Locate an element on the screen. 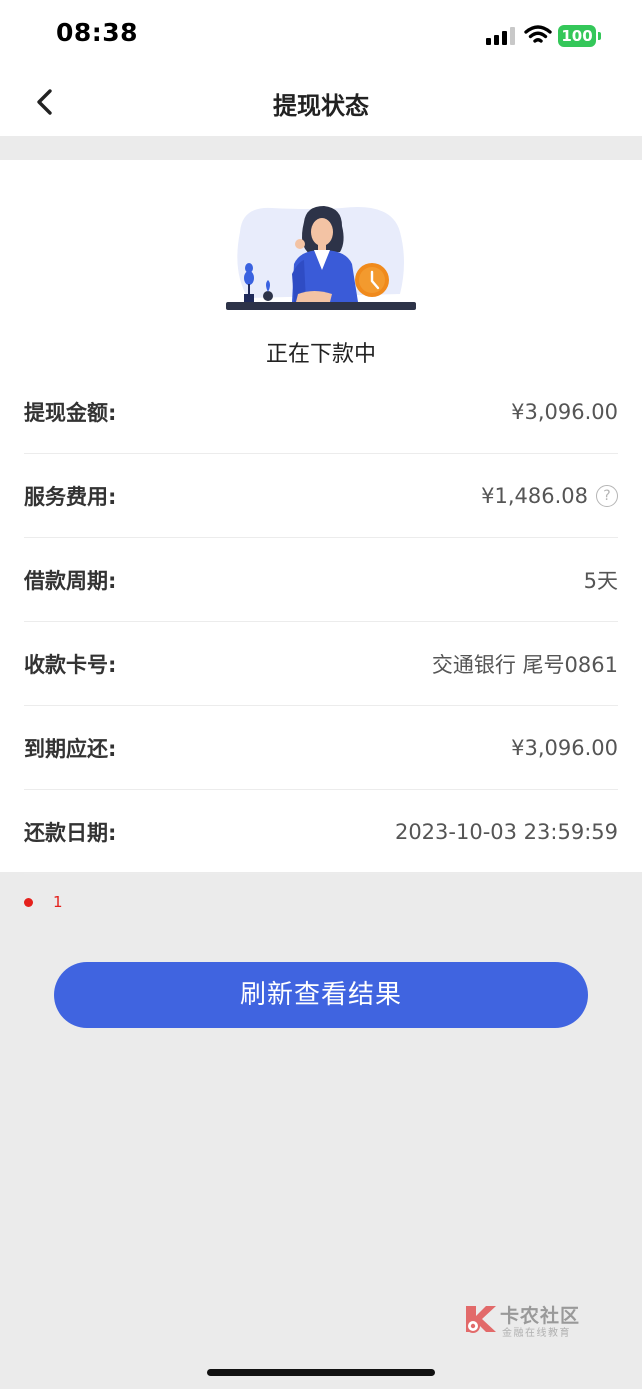  loan-period-value: 5天 is located at coordinates (600, 580).